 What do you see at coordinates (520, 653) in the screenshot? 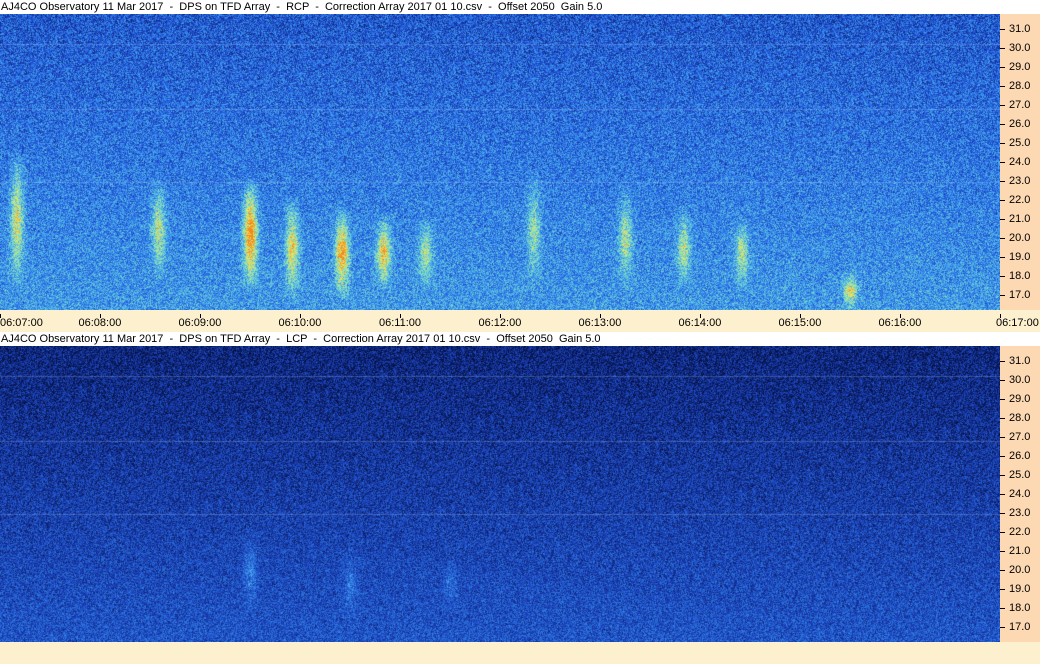
I see `bottom-strip` at bounding box center [520, 653].